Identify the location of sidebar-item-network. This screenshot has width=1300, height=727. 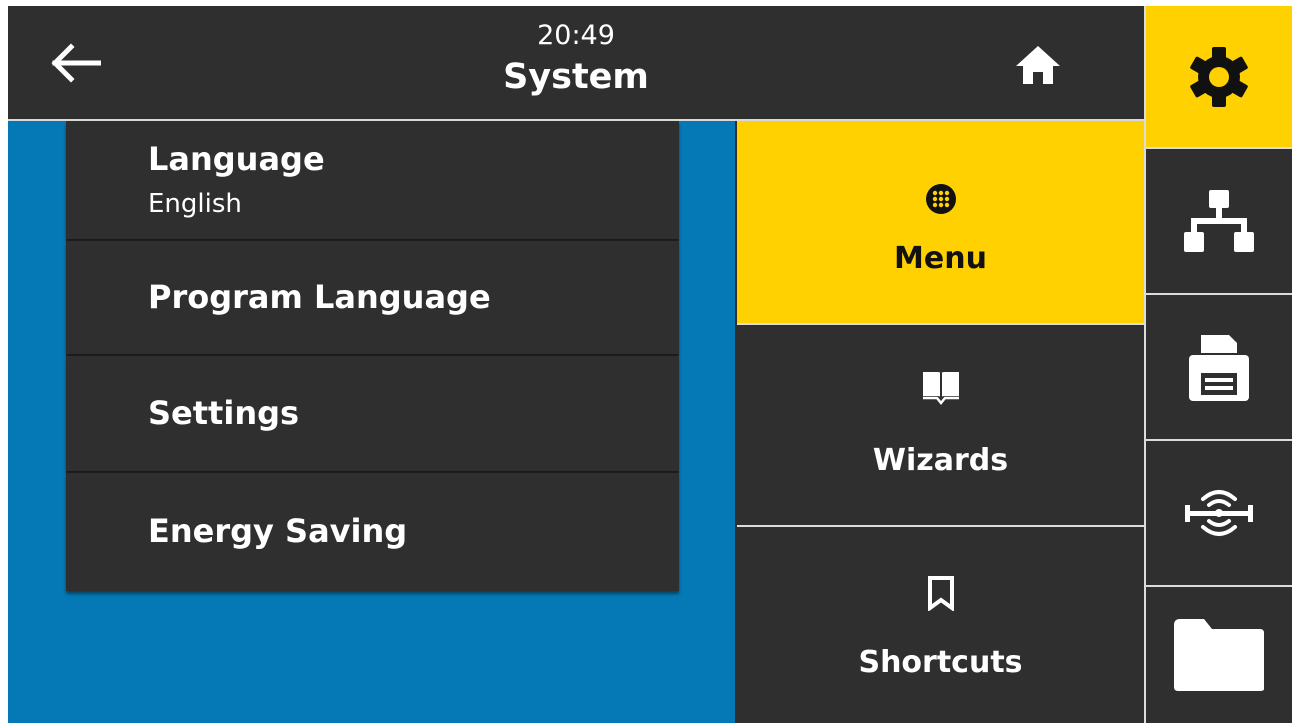
(1219, 221).